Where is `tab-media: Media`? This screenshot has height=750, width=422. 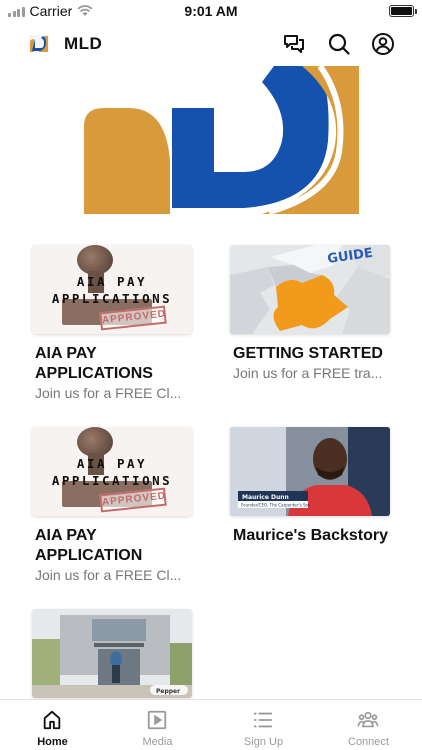
tab-media: Media is located at coordinates (157, 725).